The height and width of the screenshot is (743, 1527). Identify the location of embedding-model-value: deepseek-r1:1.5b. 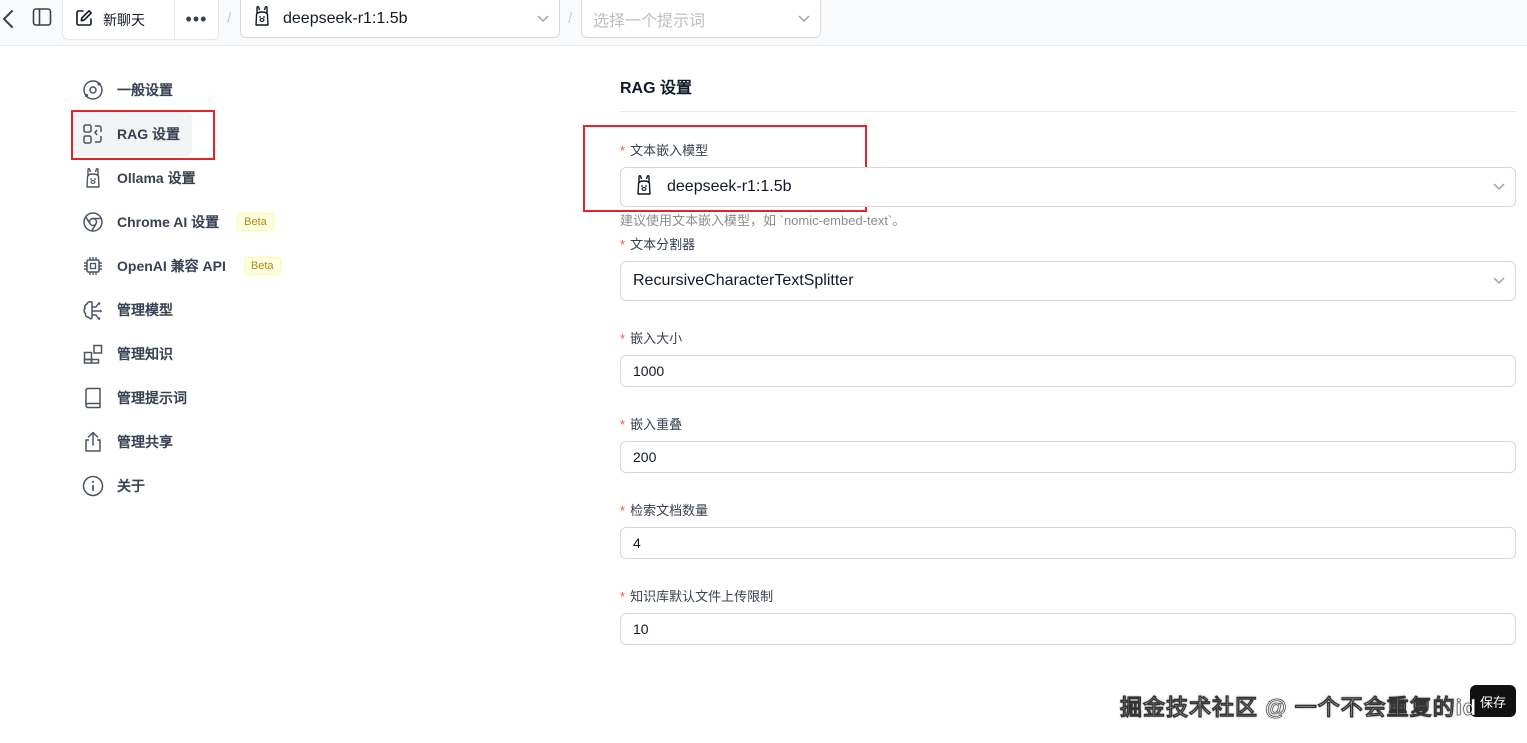
(729, 186).